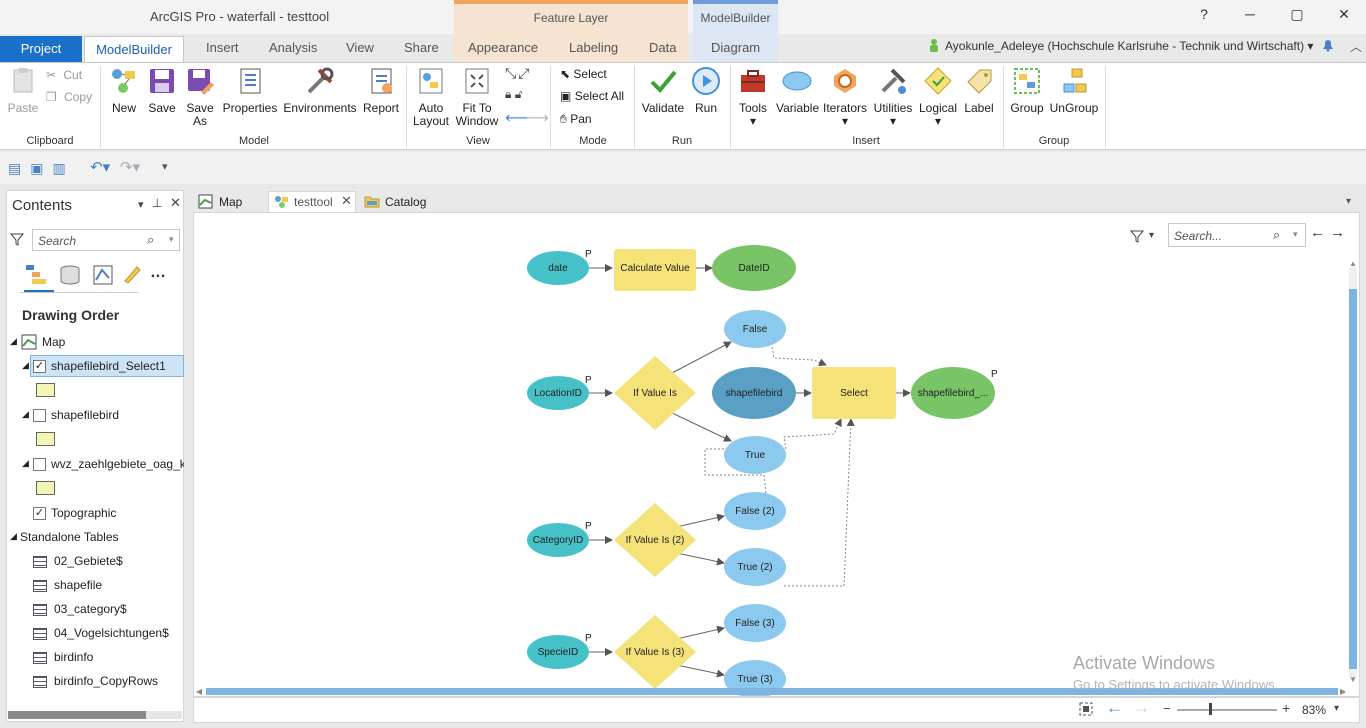 Image resolution: width=1366 pixels, height=728 pixels. I want to click on previous-extent-icon: ←, so click(1114, 708).